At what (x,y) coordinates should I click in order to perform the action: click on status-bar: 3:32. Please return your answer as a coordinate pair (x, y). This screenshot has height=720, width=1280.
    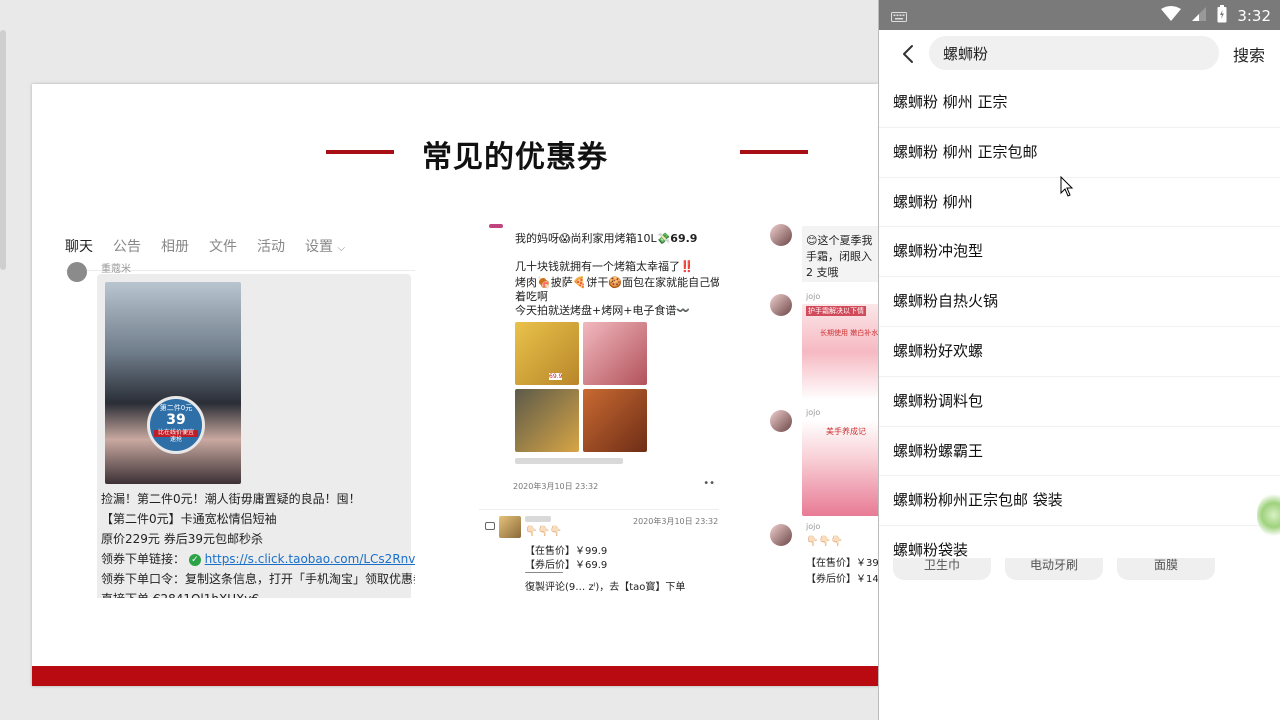
    Looking at the image, I should click on (1079, 15).